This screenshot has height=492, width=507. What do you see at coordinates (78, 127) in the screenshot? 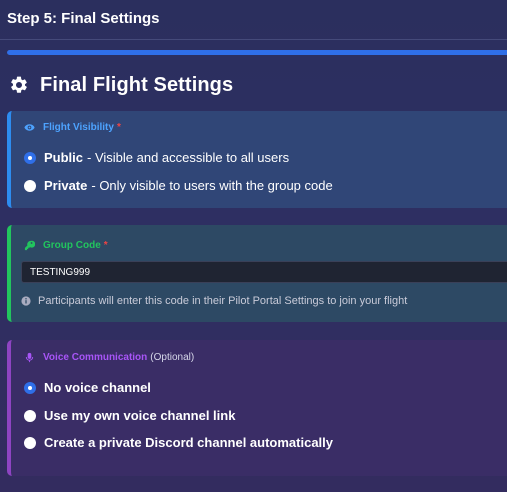
I see `visibility-label-text: Flight Visibility` at bounding box center [78, 127].